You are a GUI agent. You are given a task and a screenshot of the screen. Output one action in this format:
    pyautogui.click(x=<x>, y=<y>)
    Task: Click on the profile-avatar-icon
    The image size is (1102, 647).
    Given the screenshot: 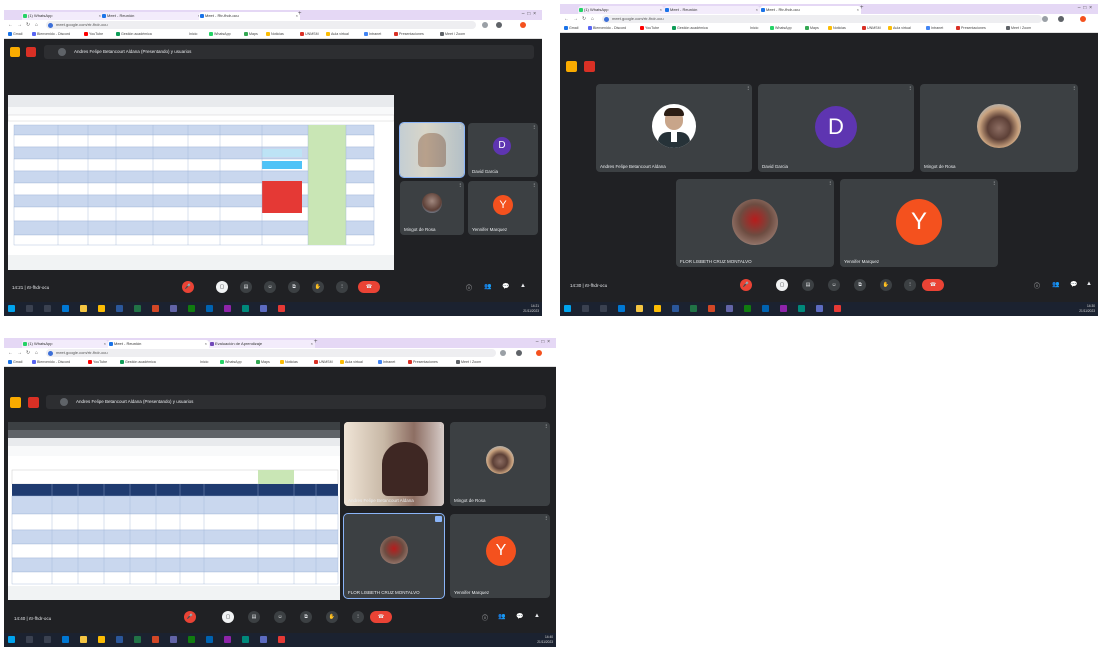 What is the action you would take?
    pyautogui.click(x=523, y=25)
    